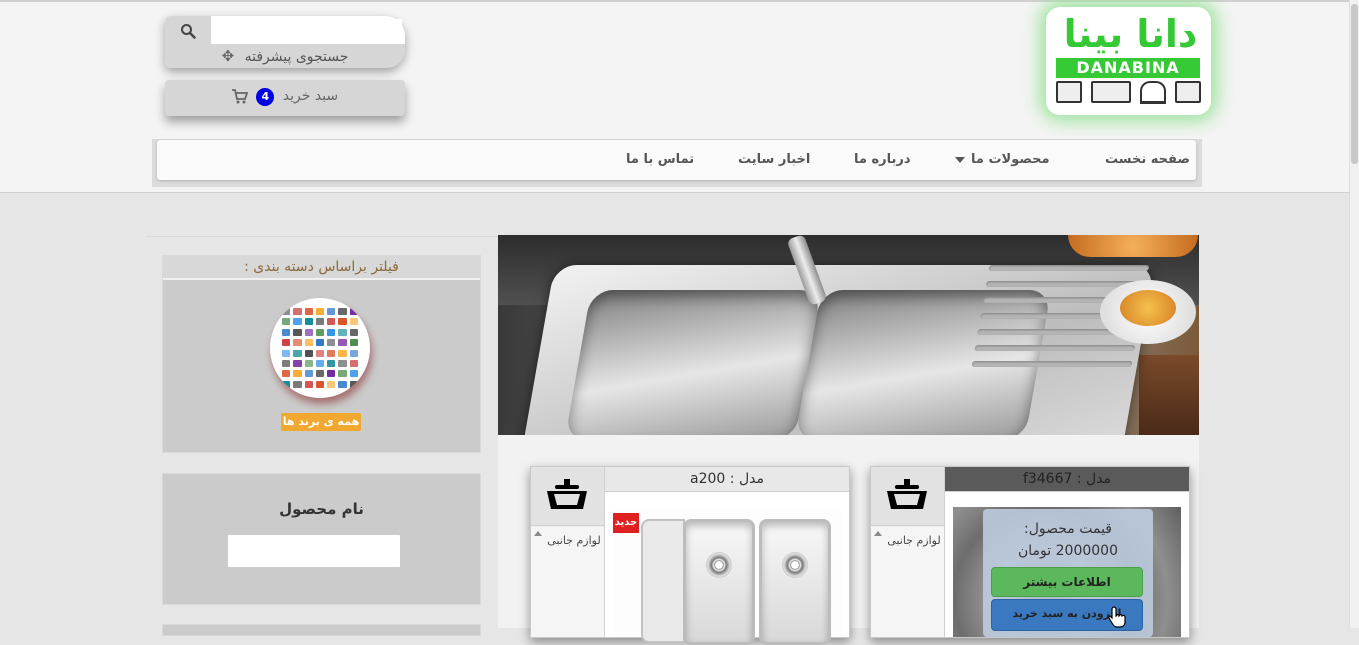 The image size is (1359, 645). What do you see at coordinates (321, 268) in the screenshot?
I see `filter-title: فیلتر براساس دسته بندی :` at bounding box center [321, 268].